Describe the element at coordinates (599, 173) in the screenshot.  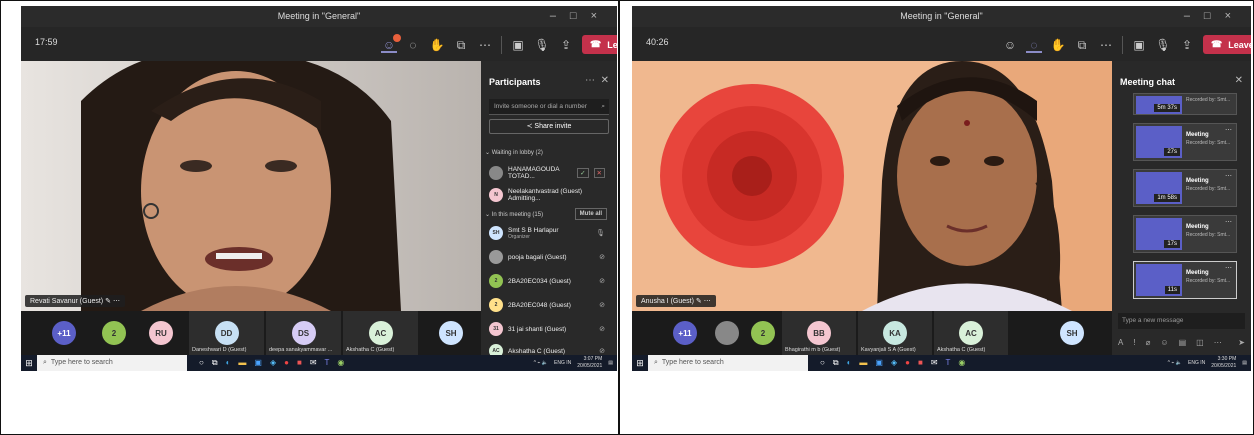
I see `deny-icon: ✕` at that location.